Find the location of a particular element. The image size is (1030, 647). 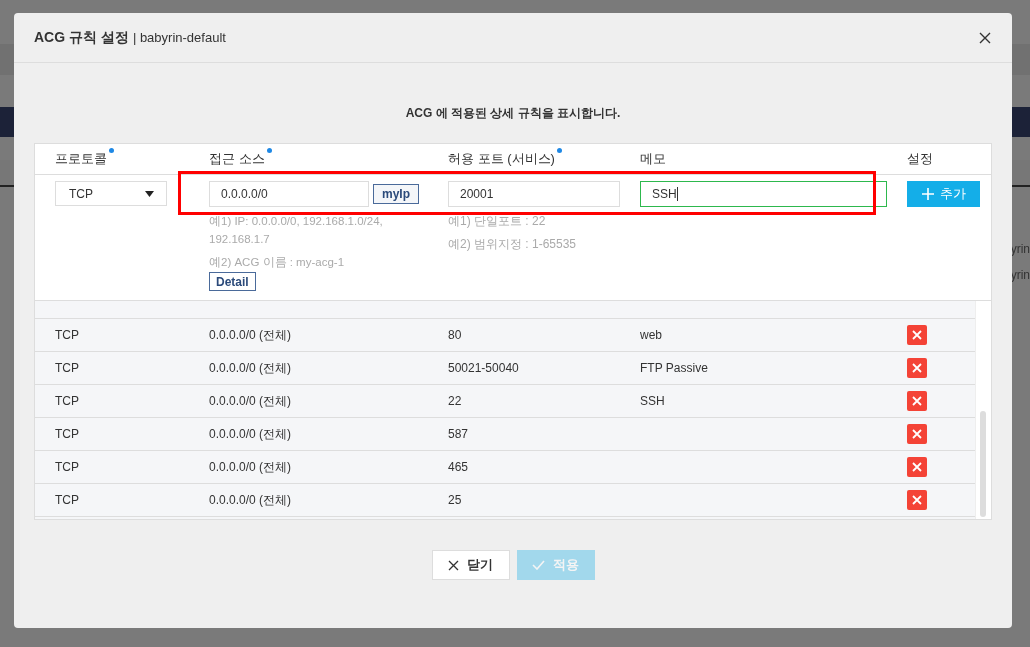

description: ACG 에 적용된 상세 규칙을 표시합니다. is located at coordinates (513, 113).